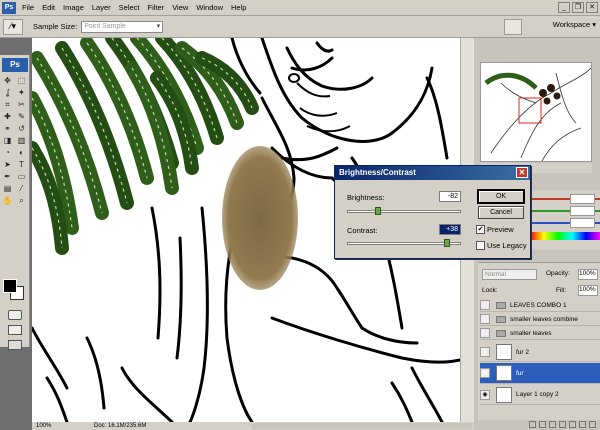 The height and width of the screenshot is (430, 600). Describe the element at coordinates (7, 188) in the screenshot. I see `notes-icon: ▤` at that location.